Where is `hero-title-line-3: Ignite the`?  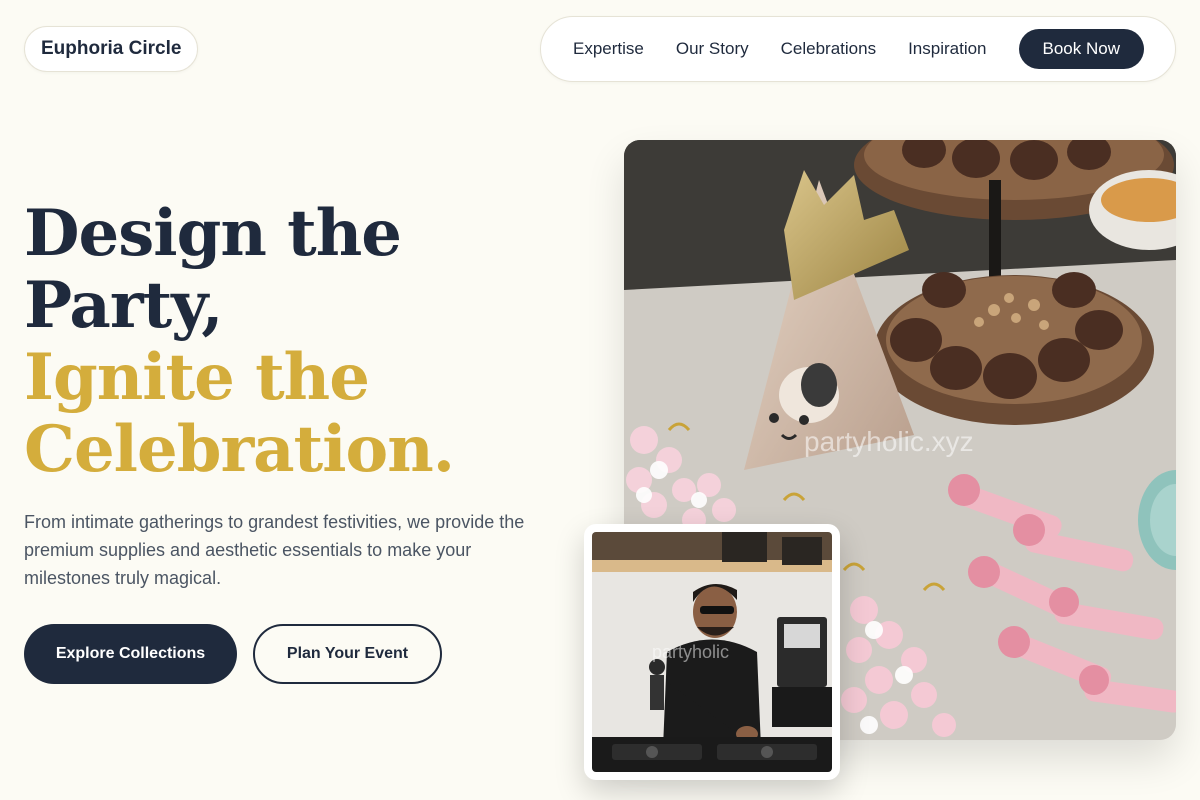 hero-title-line-3: Ignite the is located at coordinates (197, 377).